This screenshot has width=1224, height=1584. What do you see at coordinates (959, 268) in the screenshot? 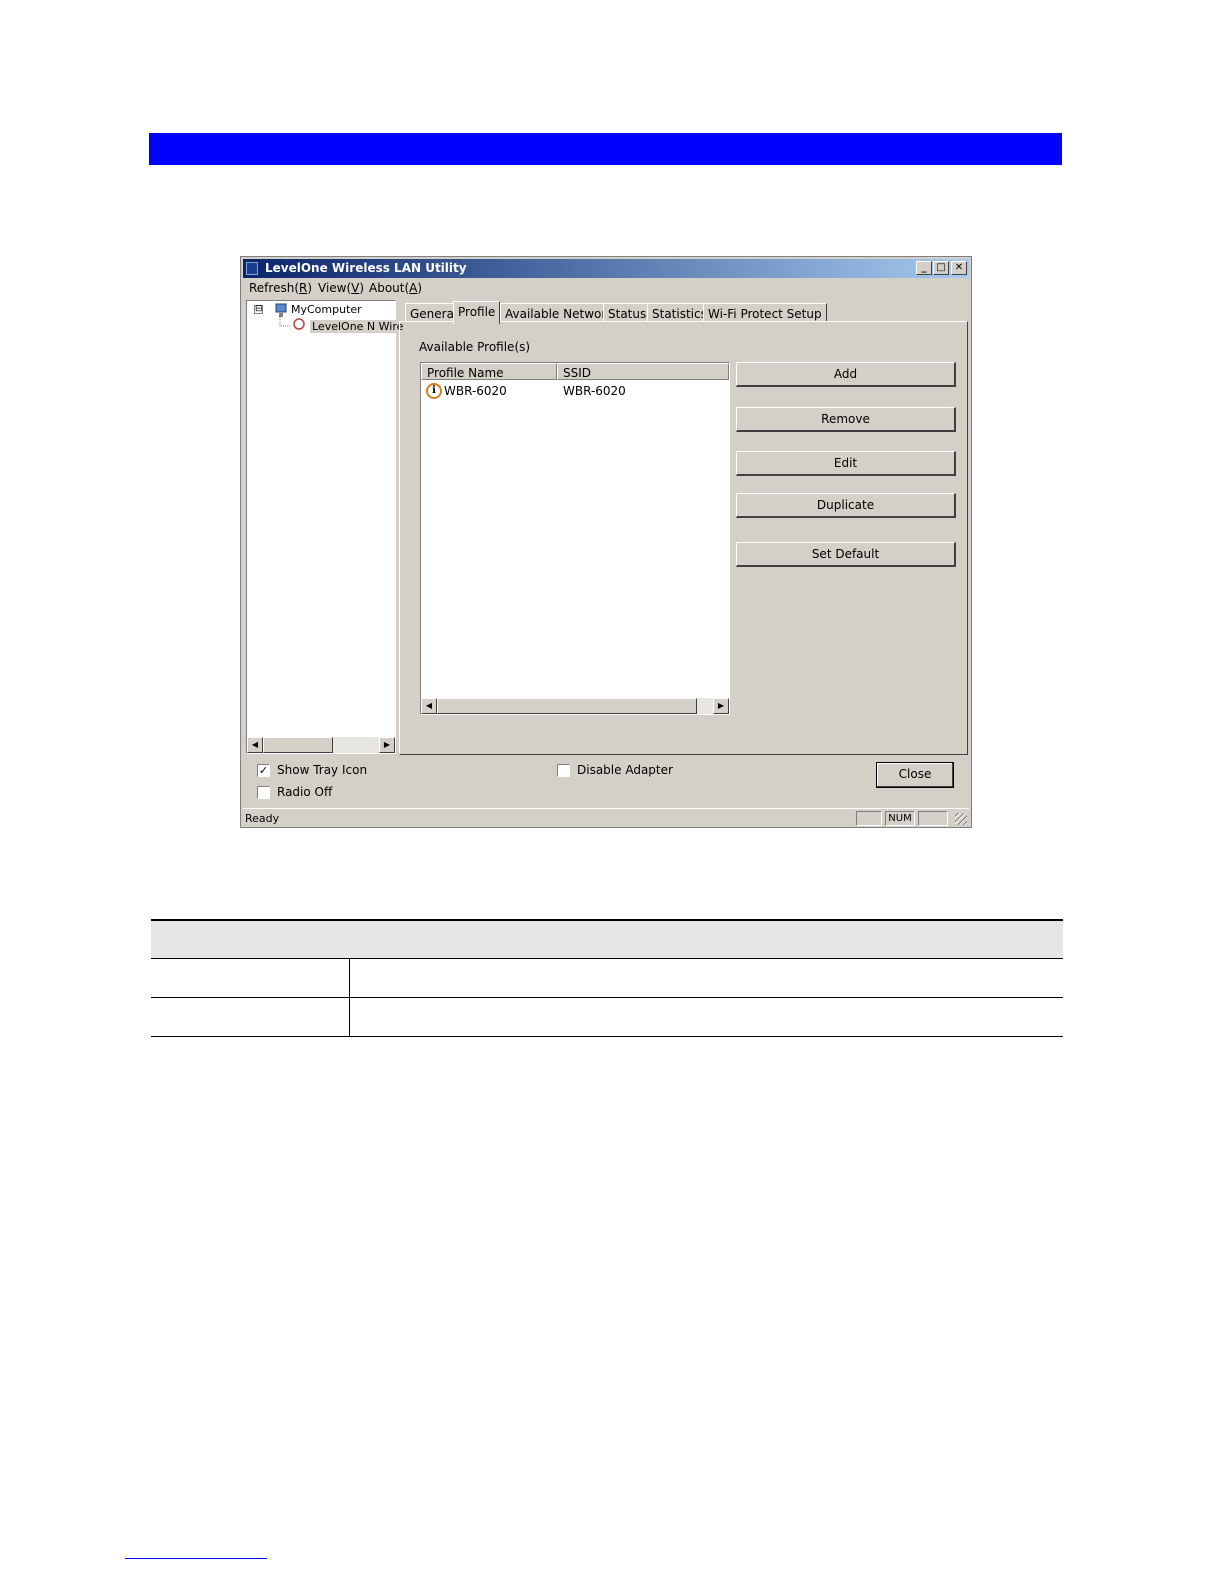
I see `close-window-button: ✕` at bounding box center [959, 268].